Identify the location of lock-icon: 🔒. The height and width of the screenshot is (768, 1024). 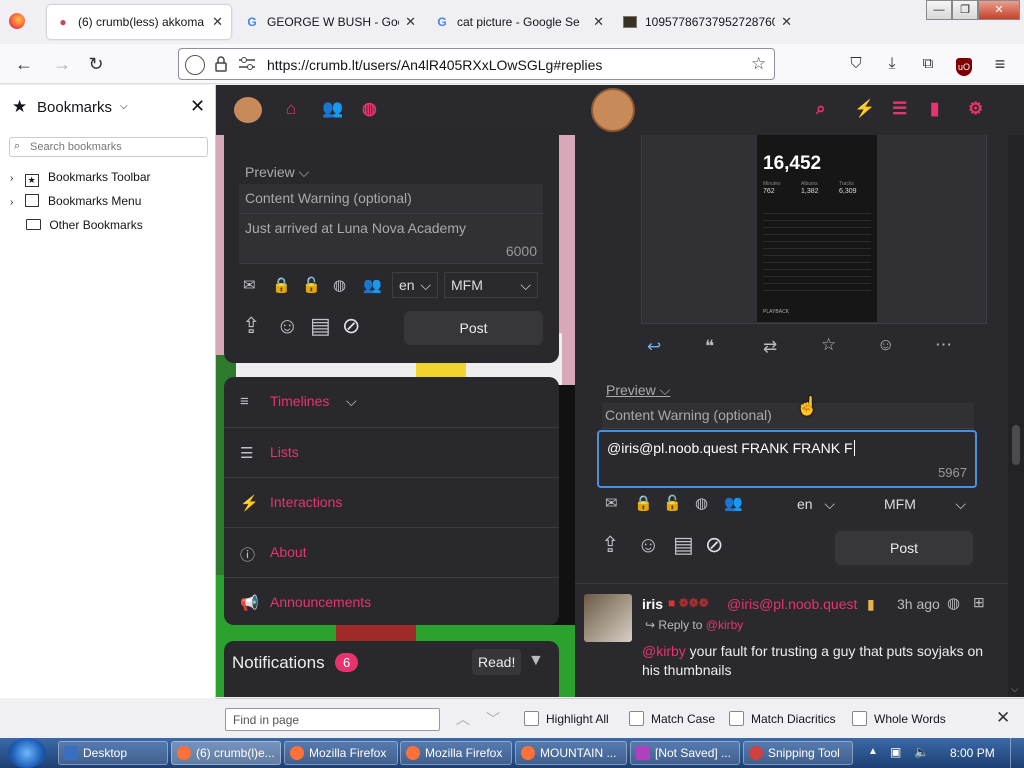
(281, 285).